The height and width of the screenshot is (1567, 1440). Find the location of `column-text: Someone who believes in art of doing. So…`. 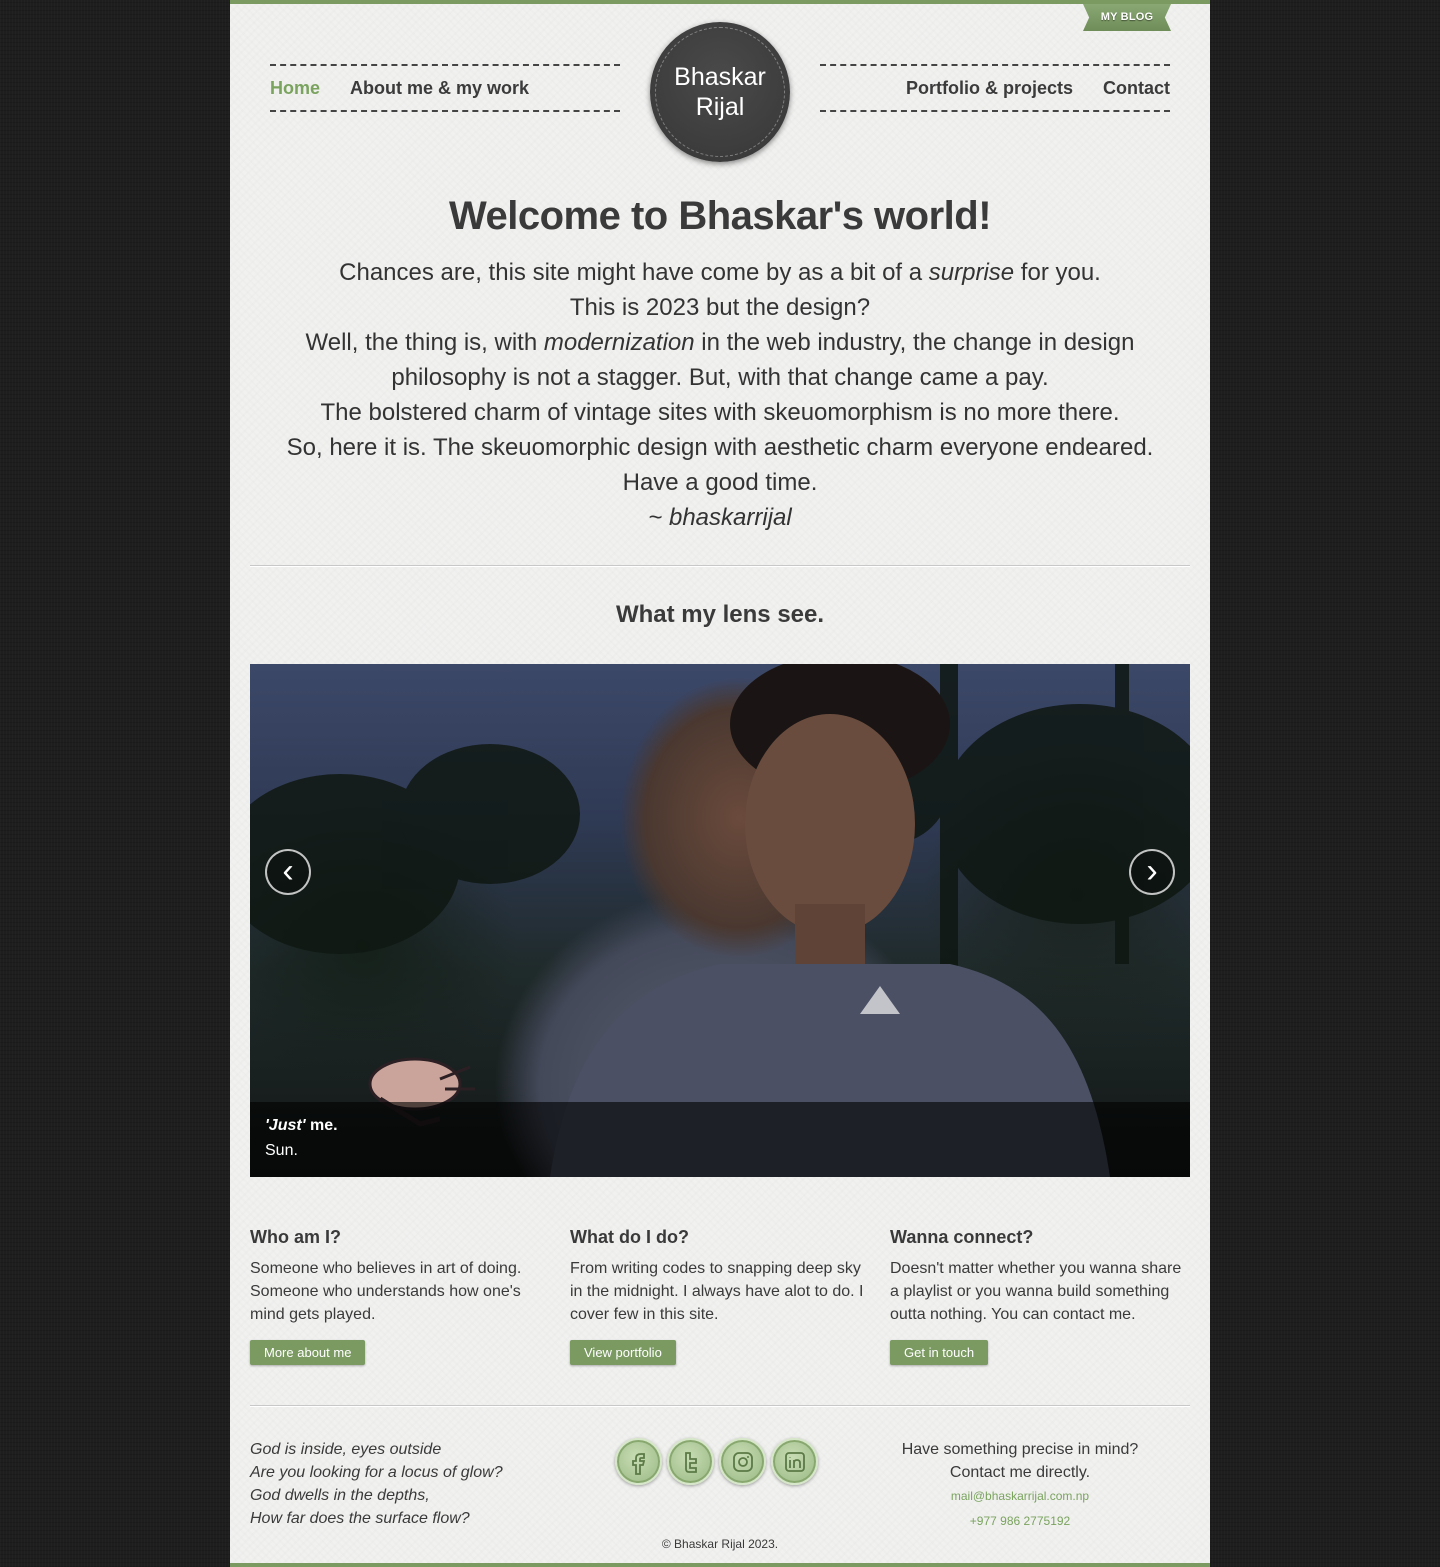

column-text: Someone who believes in art of doing. So… is located at coordinates (386, 1291).